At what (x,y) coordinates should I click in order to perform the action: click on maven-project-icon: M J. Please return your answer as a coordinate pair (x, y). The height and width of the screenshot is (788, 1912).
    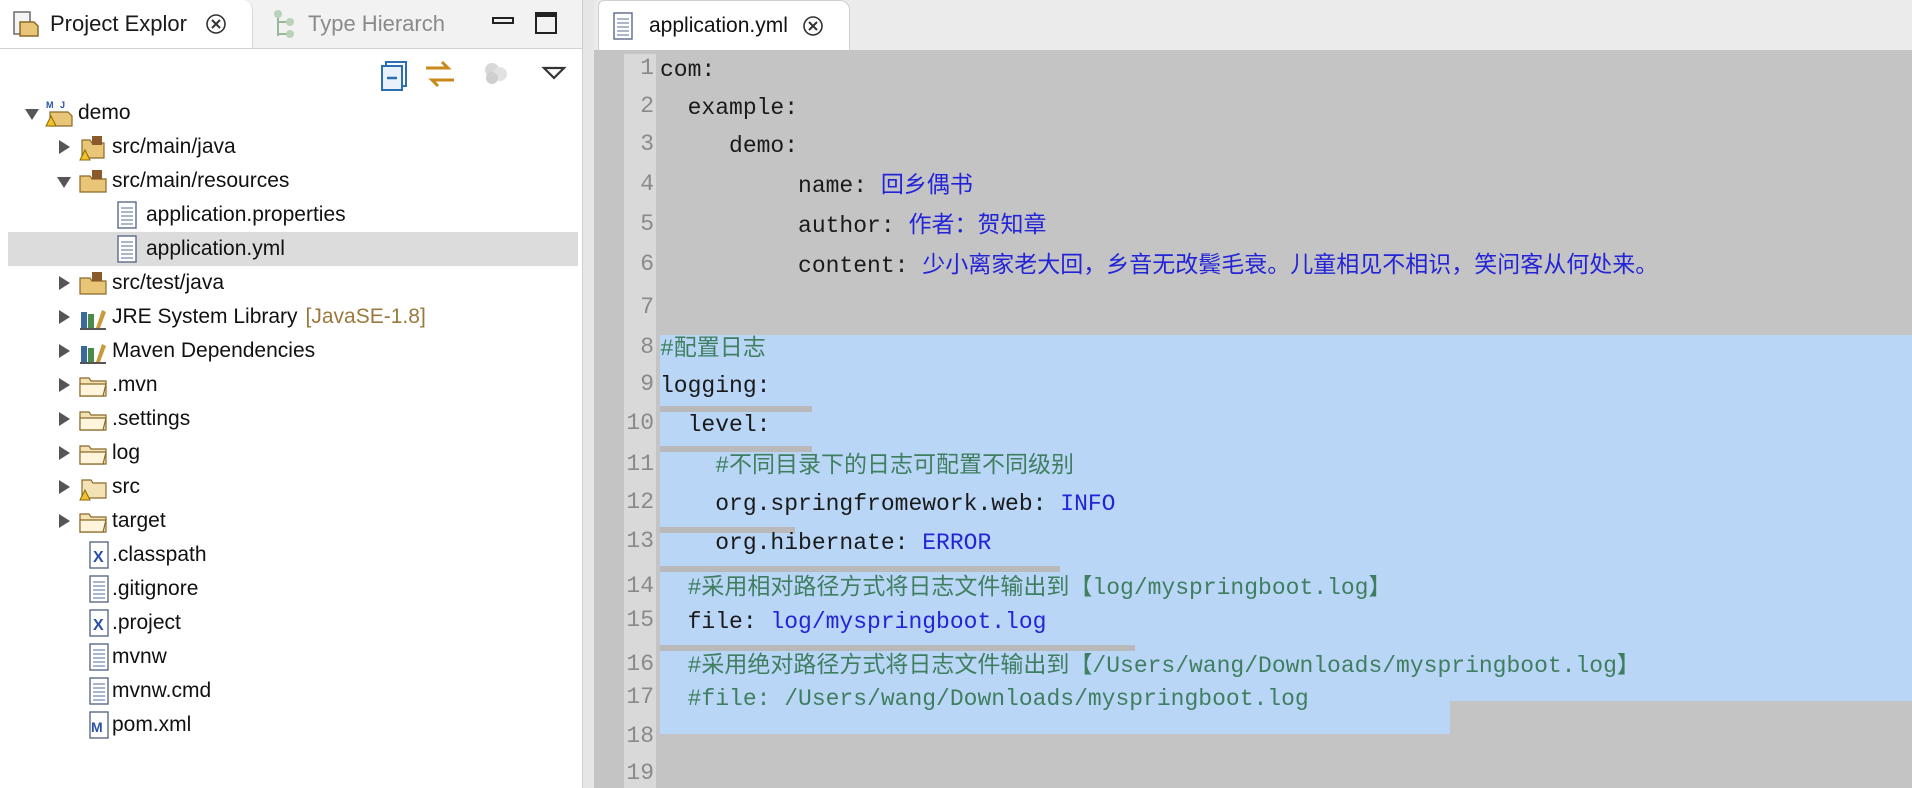
    Looking at the image, I should click on (59, 113).